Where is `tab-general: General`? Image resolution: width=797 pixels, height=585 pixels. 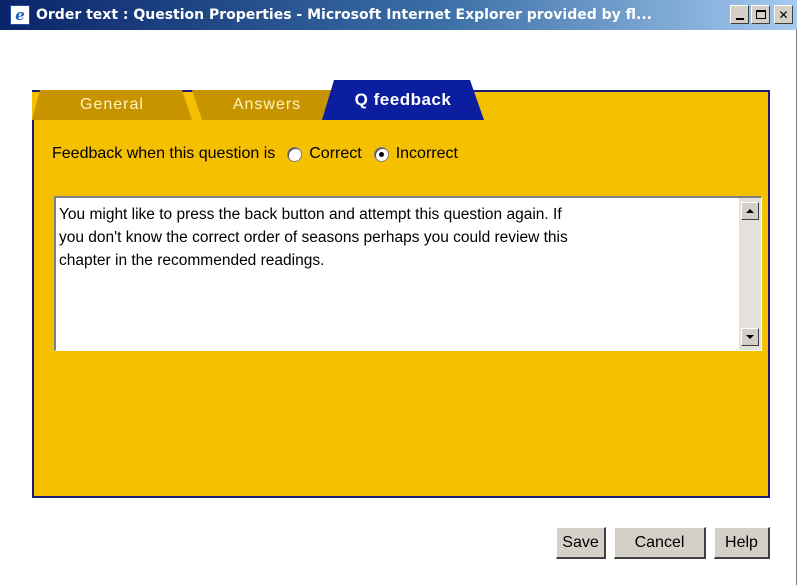
tab-general: General is located at coordinates (112, 105).